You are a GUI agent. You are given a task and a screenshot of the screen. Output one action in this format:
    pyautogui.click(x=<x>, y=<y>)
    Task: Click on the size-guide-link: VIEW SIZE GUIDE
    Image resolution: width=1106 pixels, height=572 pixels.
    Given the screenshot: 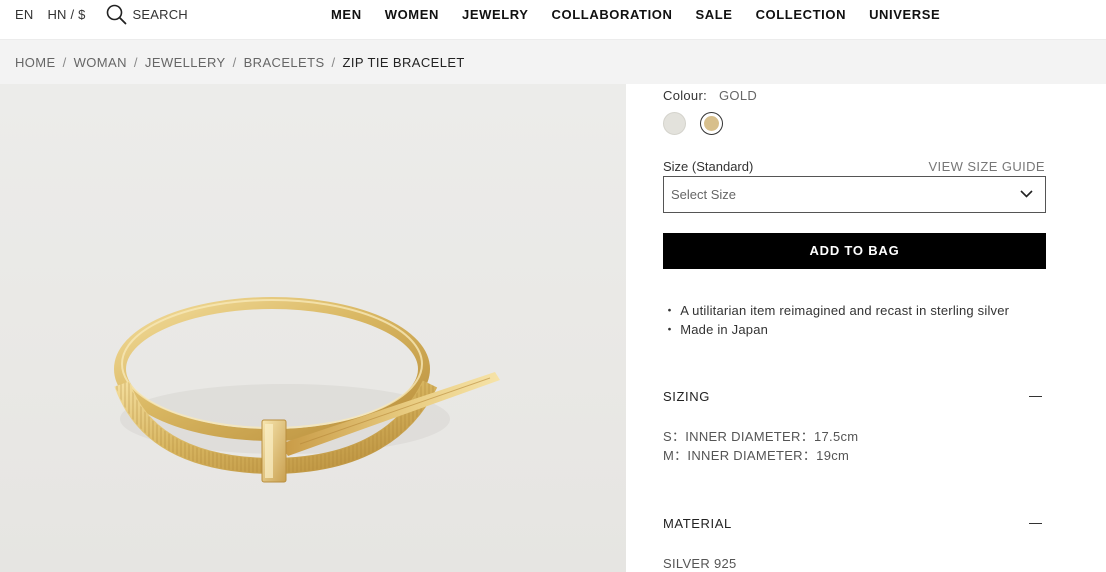 What is the action you would take?
    pyautogui.click(x=986, y=166)
    